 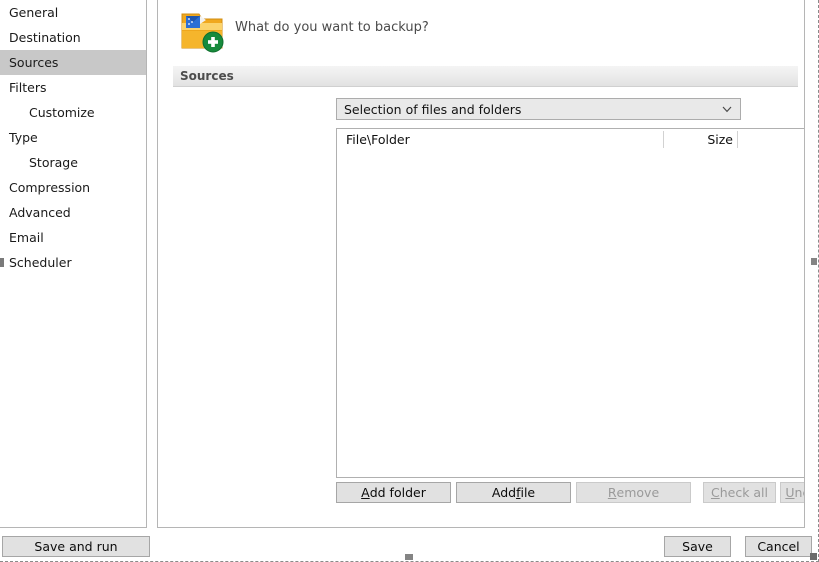 I want to click on column-header-size: Size, so click(x=703, y=140).